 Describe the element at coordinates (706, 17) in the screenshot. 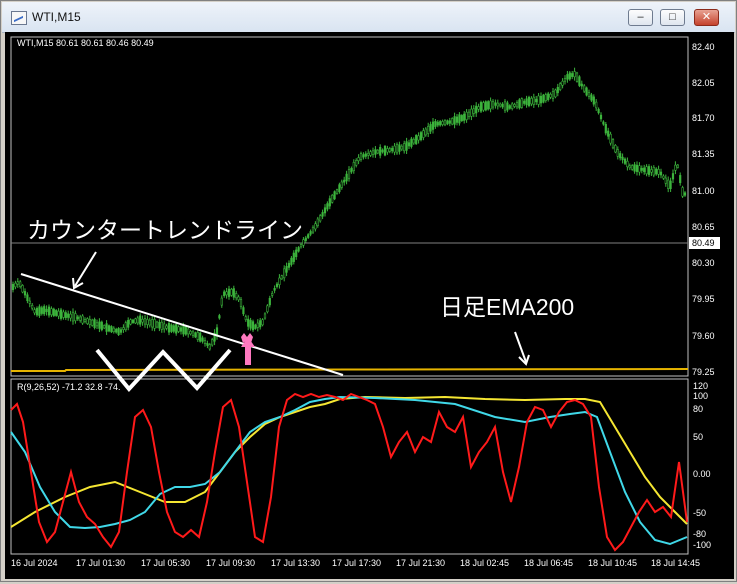

I see `close-button: ✕` at that location.